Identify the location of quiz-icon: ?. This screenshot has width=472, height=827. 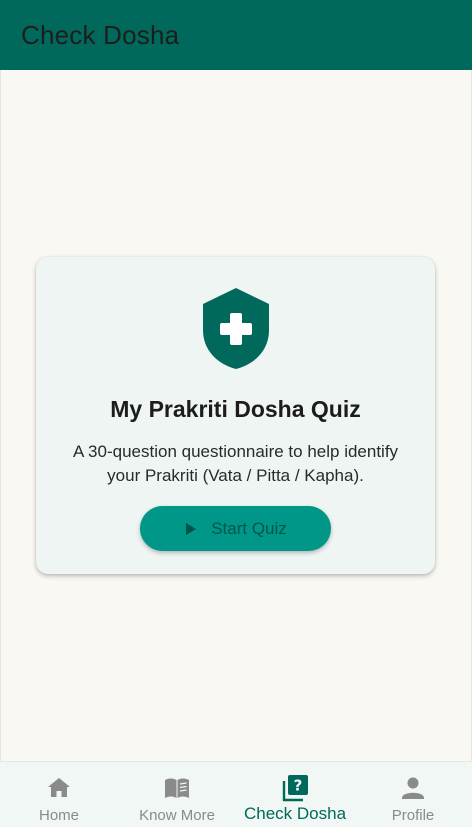
(295, 788).